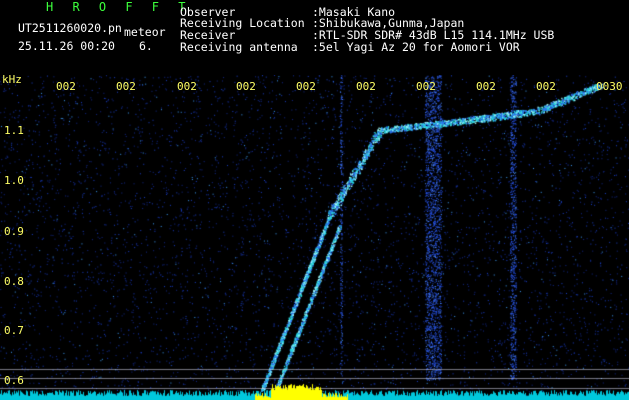 This screenshot has width=629, height=400. Describe the element at coordinates (66, 86) in the screenshot. I see `time-label-1: 002` at that location.